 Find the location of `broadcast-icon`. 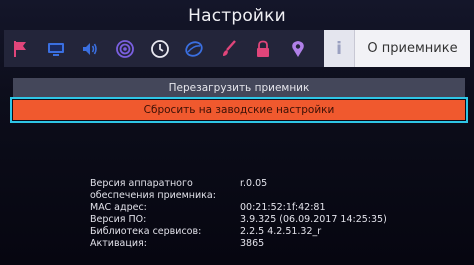

broadcast-icon is located at coordinates (125, 48).